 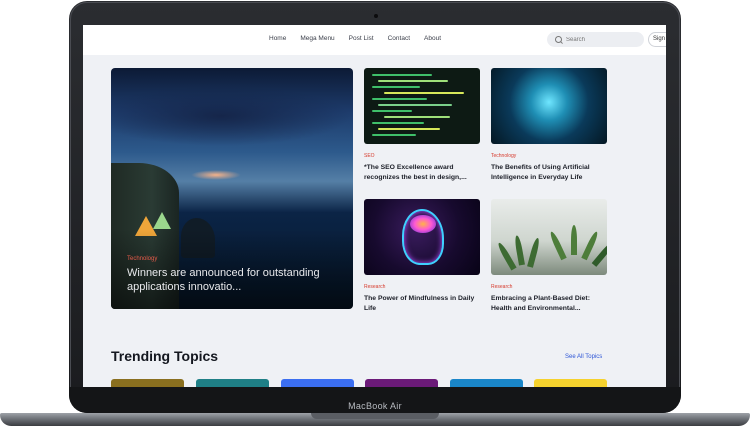 I want to click on post-category: Technology, so click(x=549, y=156).